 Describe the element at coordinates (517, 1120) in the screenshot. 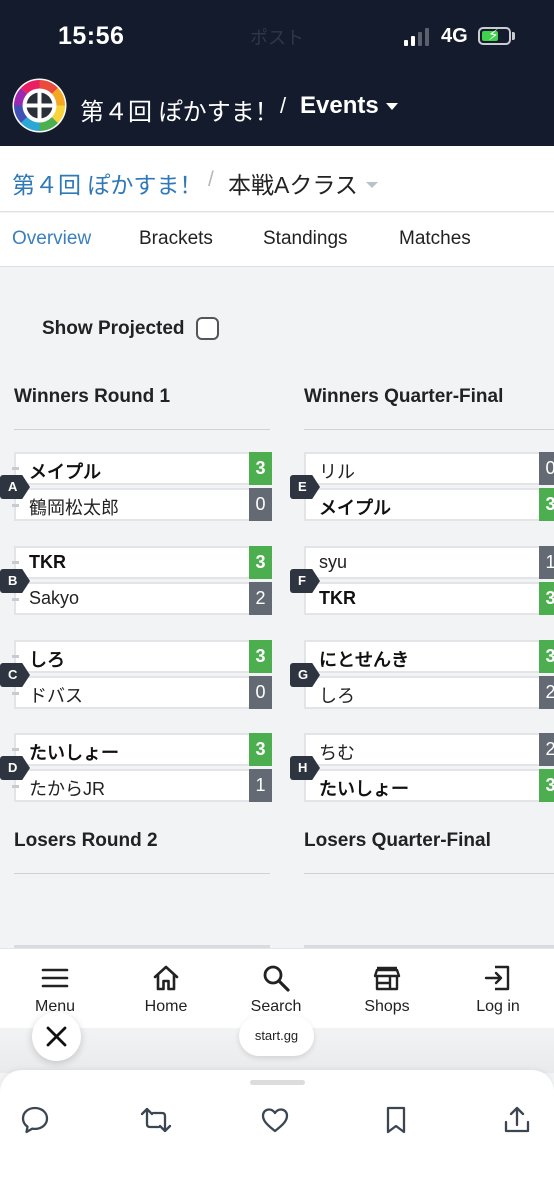

I see `share-icon` at that location.